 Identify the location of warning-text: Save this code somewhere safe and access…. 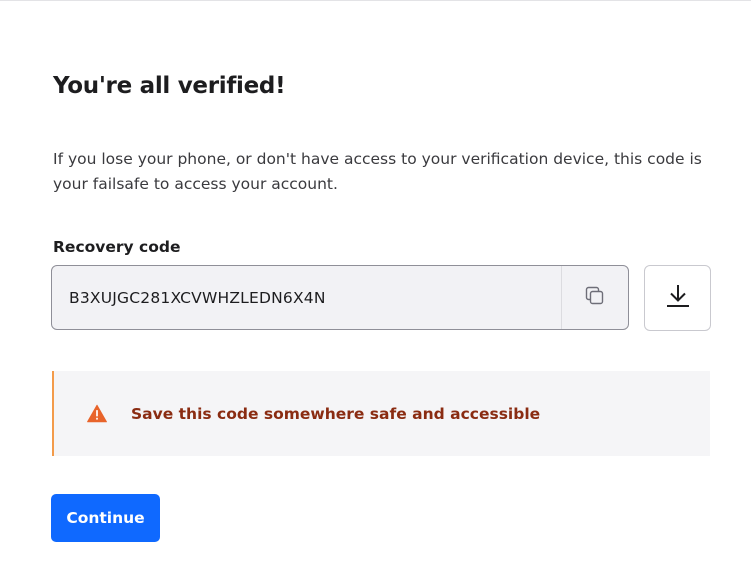
(336, 413).